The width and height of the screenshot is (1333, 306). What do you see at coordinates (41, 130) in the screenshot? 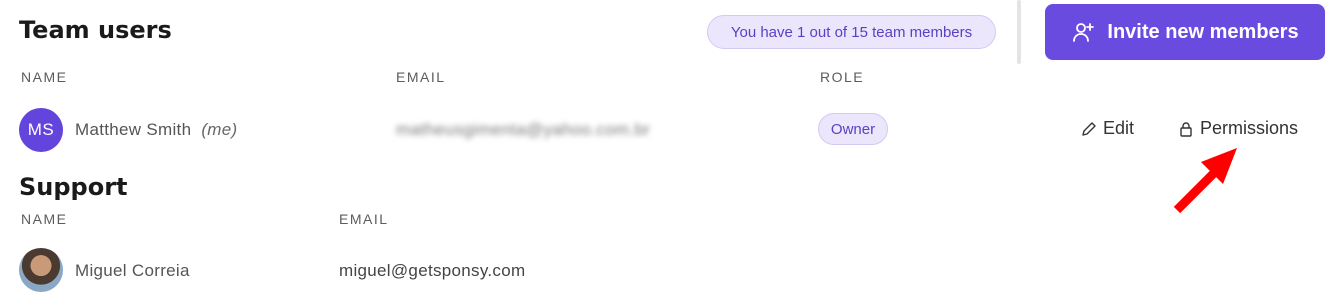
I see `avatar: MS` at bounding box center [41, 130].